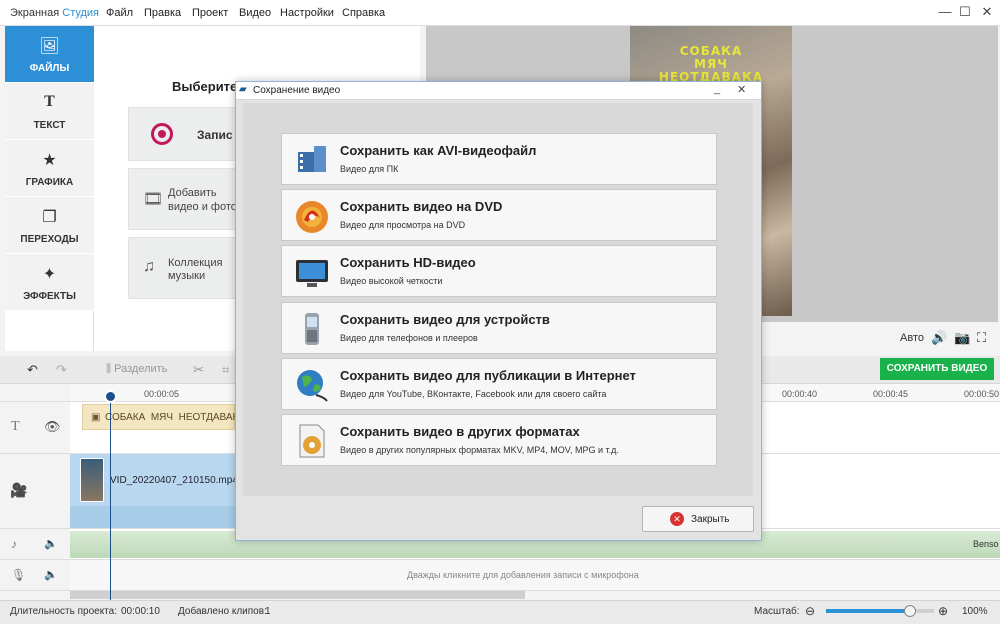 This screenshot has width=1000, height=624. What do you see at coordinates (188, 199) in the screenshot?
I see `add-media-card: 🎞 Добавить видео и фото` at bounding box center [188, 199].